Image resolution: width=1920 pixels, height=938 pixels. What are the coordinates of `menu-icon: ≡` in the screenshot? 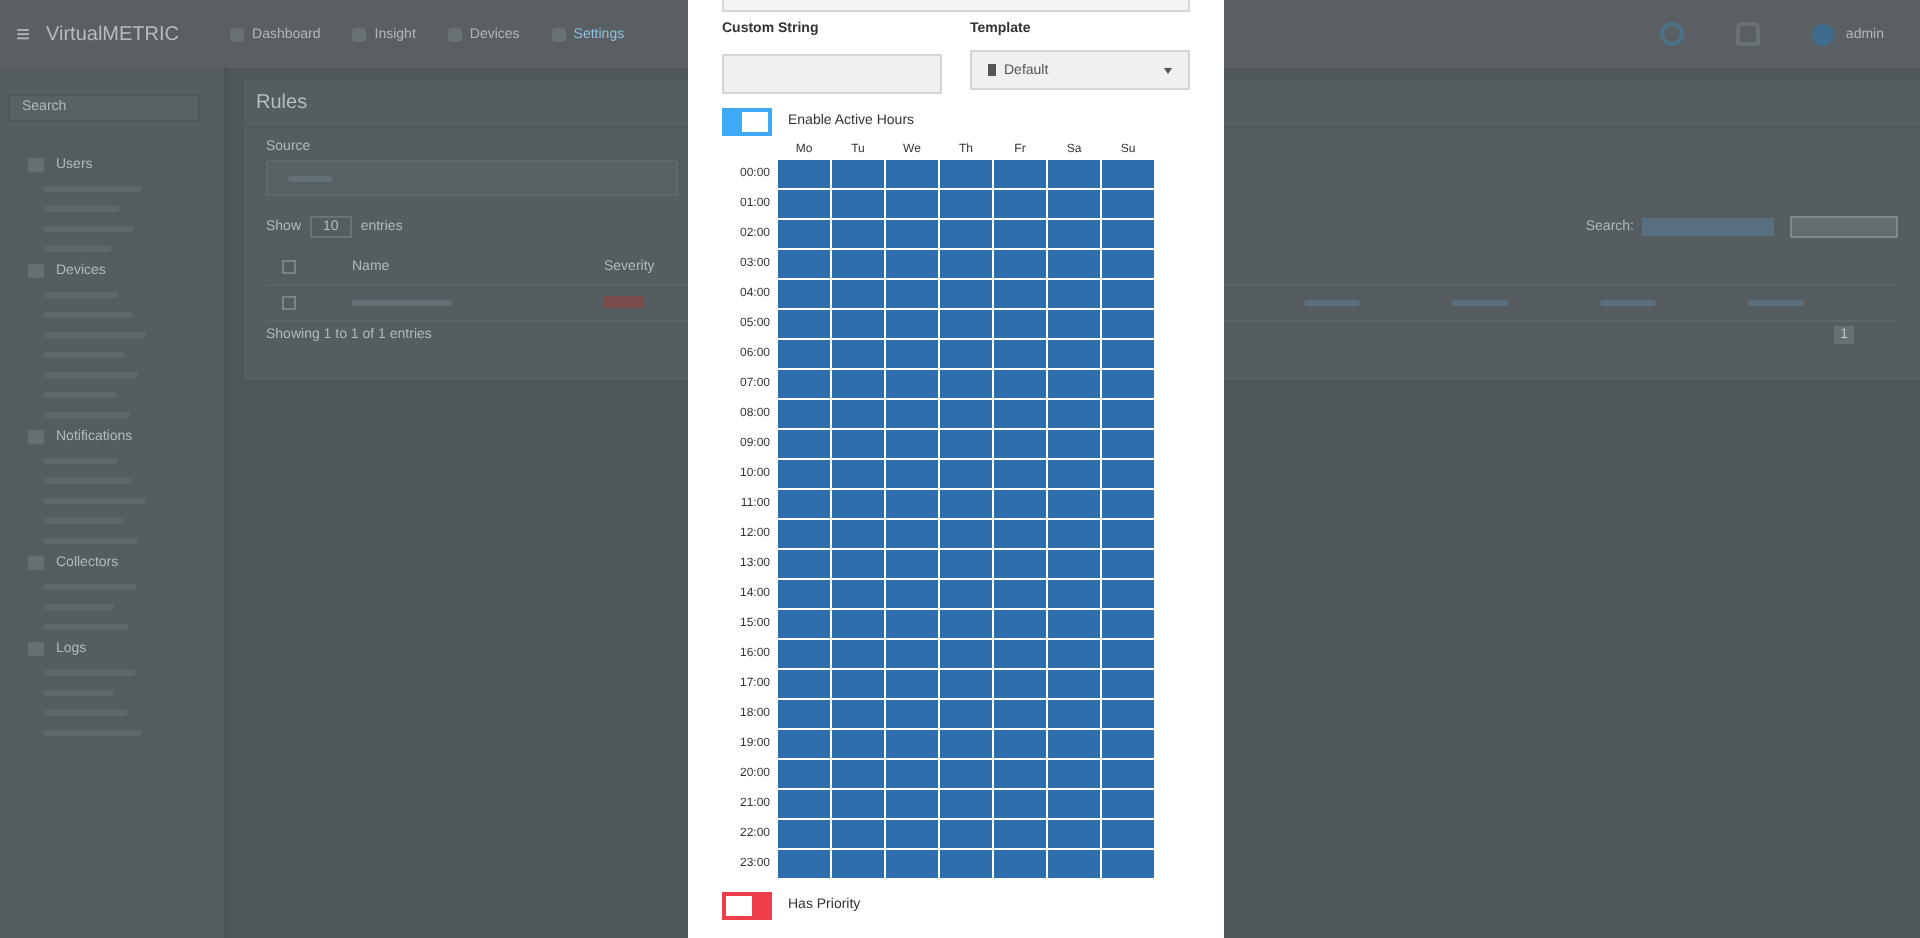 It's located at (23, 34).